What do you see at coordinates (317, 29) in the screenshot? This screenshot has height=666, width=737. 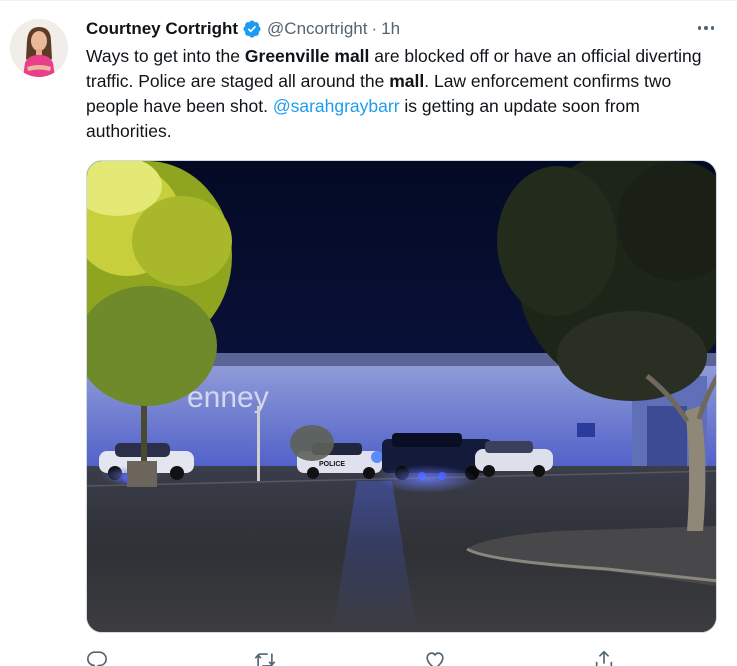 I see `author-handle: @Cncortright` at bounding box center [317, 29].